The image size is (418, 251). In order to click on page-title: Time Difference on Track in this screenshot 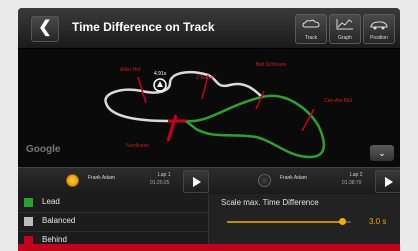, I will do `click(143, 27)`.